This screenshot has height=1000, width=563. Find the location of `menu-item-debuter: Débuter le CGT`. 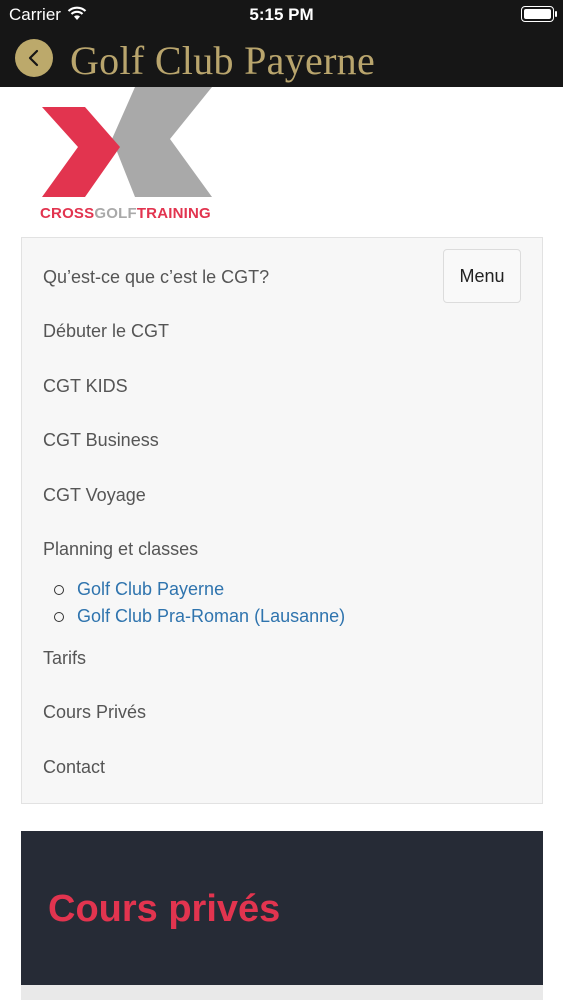

menu-item-debuter: Débuter le CGT is located at coordinates (106, 331).